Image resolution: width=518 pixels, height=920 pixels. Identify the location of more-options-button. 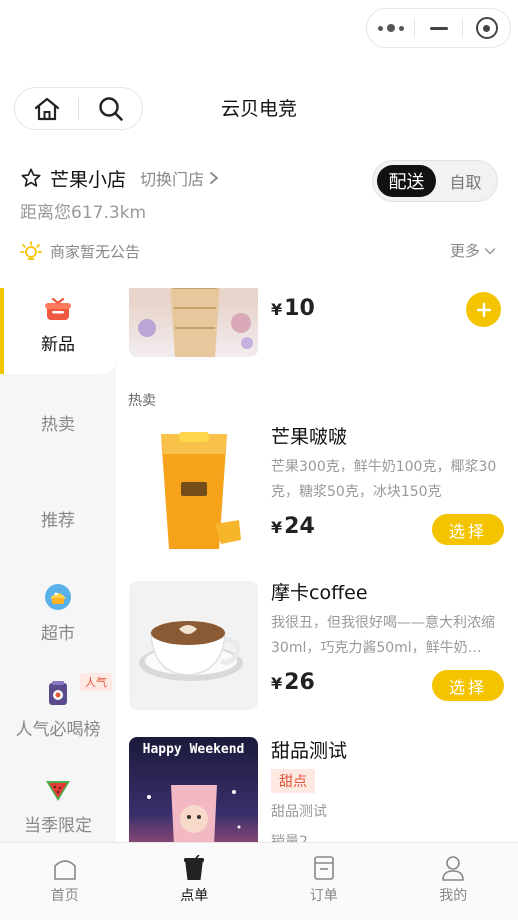
(390, 28).